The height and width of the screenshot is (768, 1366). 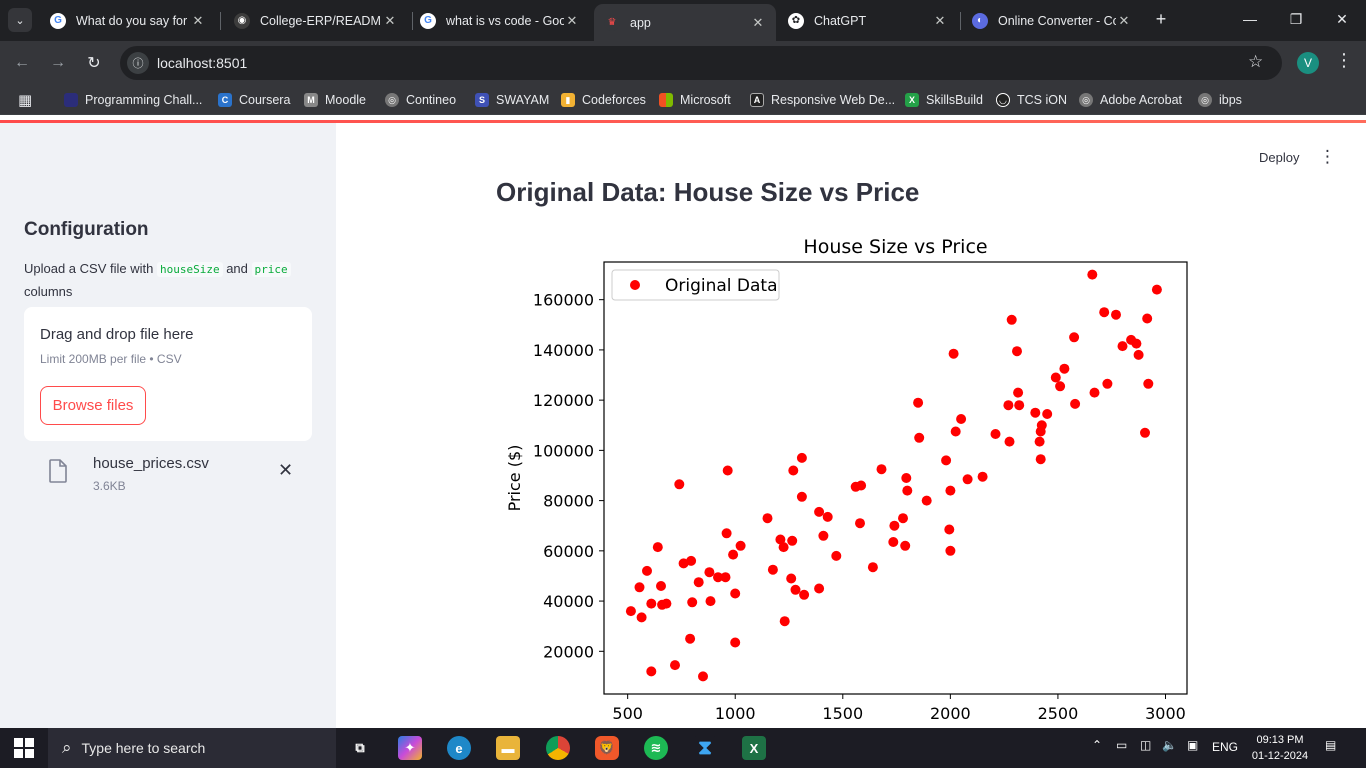 What do you see at coordinates (701, 63) in the screenshot?
I see `address-bar: ⓘ localhost:8501` at bounding box center [701, 63].